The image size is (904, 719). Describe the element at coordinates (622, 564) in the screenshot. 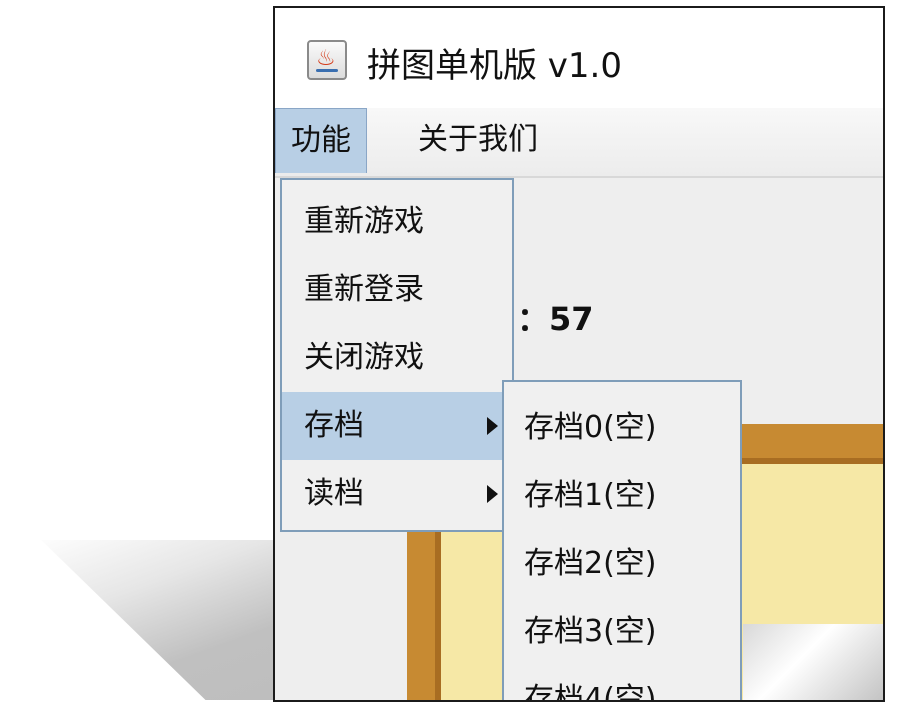

I see `save-slot-2: 存档2(空)` at that location.